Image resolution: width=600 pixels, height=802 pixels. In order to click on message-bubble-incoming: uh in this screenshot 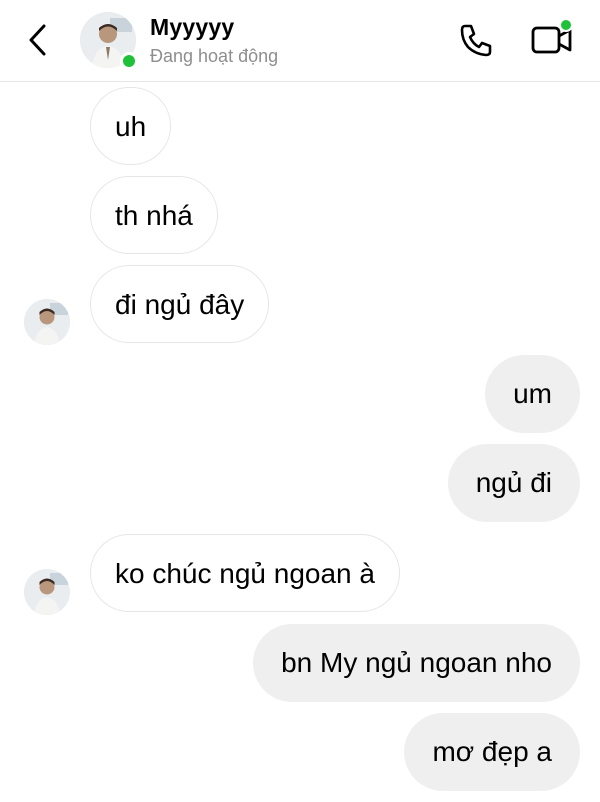, I will do `click(131, 126)`.